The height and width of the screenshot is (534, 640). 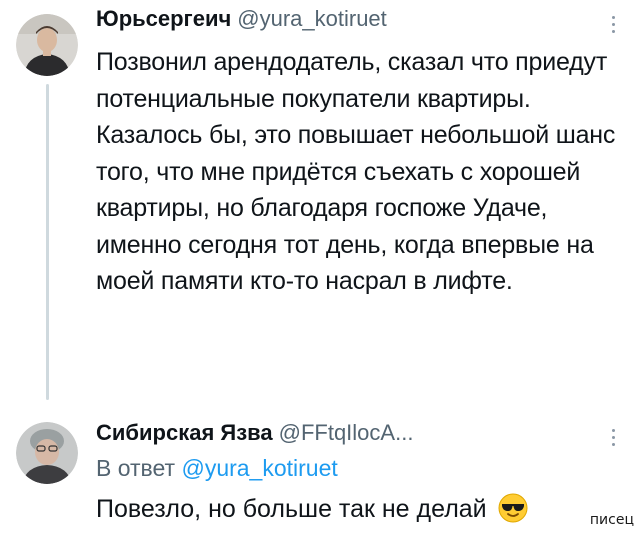 What do you see at coordinates (611, 520) in the screenshot?
I see `watermark: писец` at bounding box center [611, 520].